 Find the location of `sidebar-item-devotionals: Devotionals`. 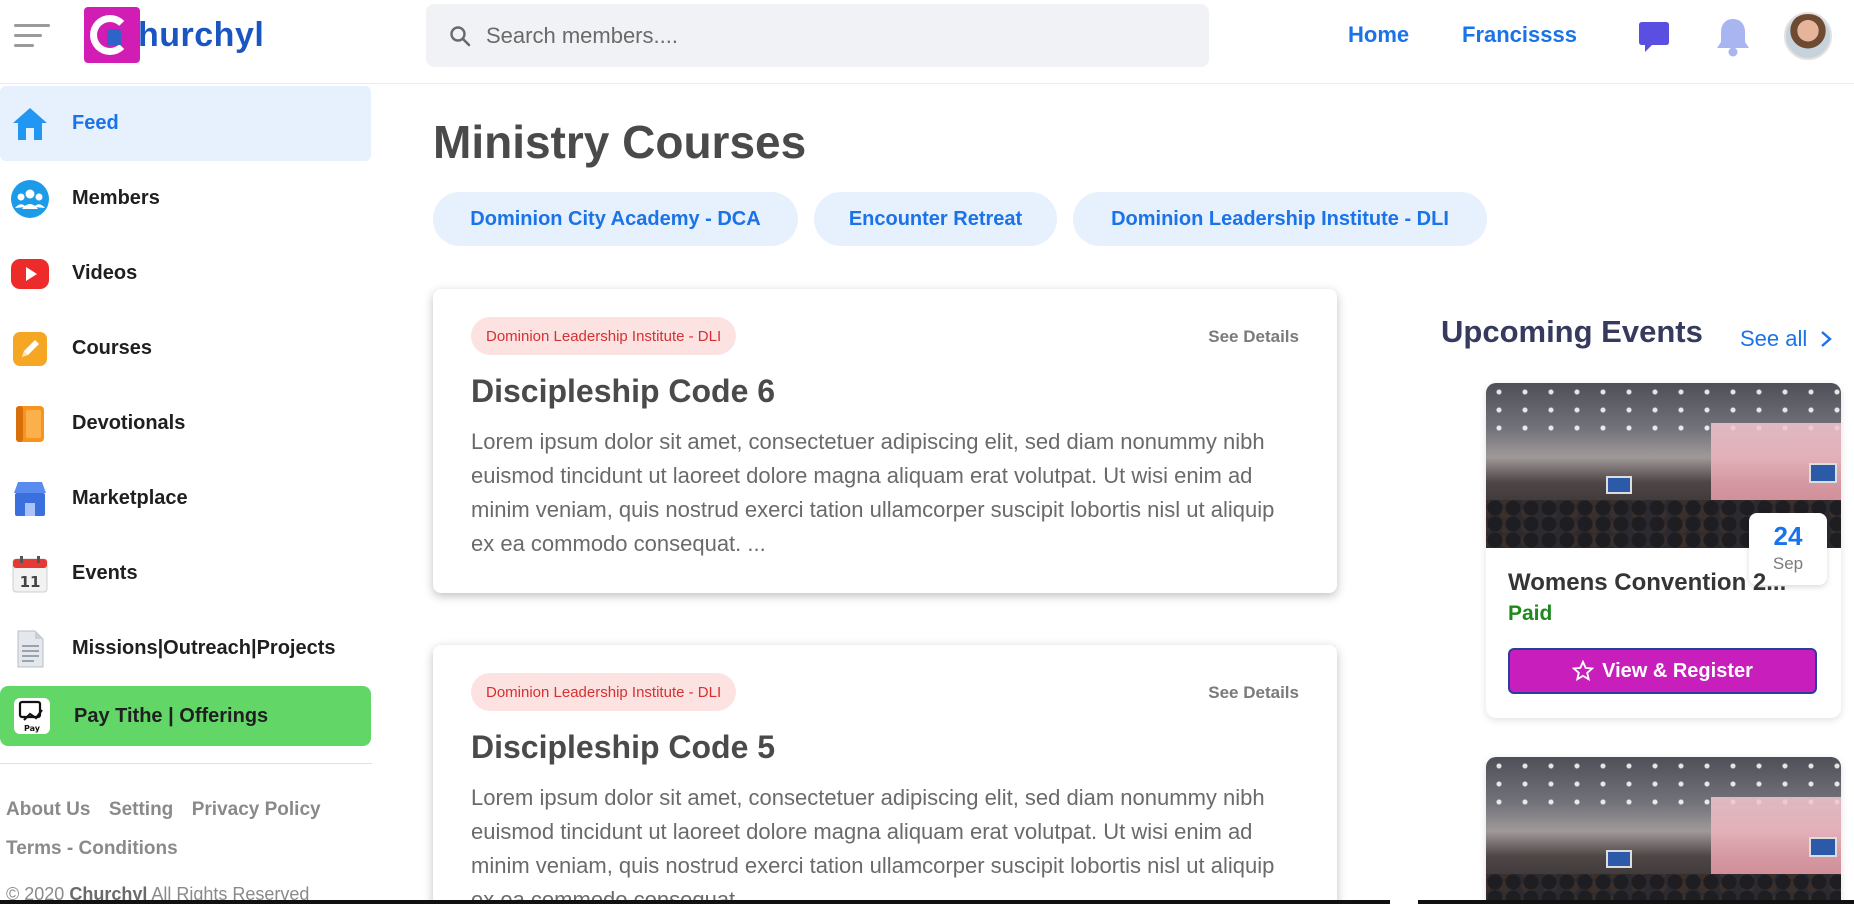

sidebar-item-devotionals: Devotionals is located at coordinates (185, 423).